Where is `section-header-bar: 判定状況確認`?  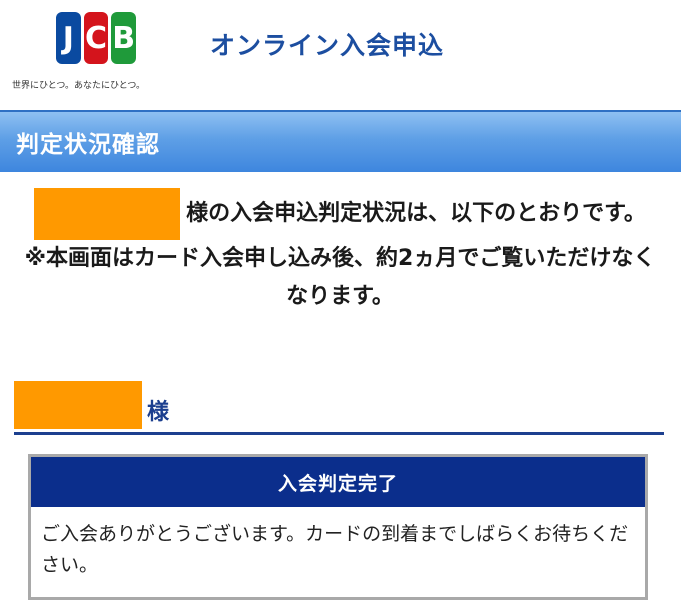 section-header-bar: 判定状況確認 is located at coordinates (340, 141).